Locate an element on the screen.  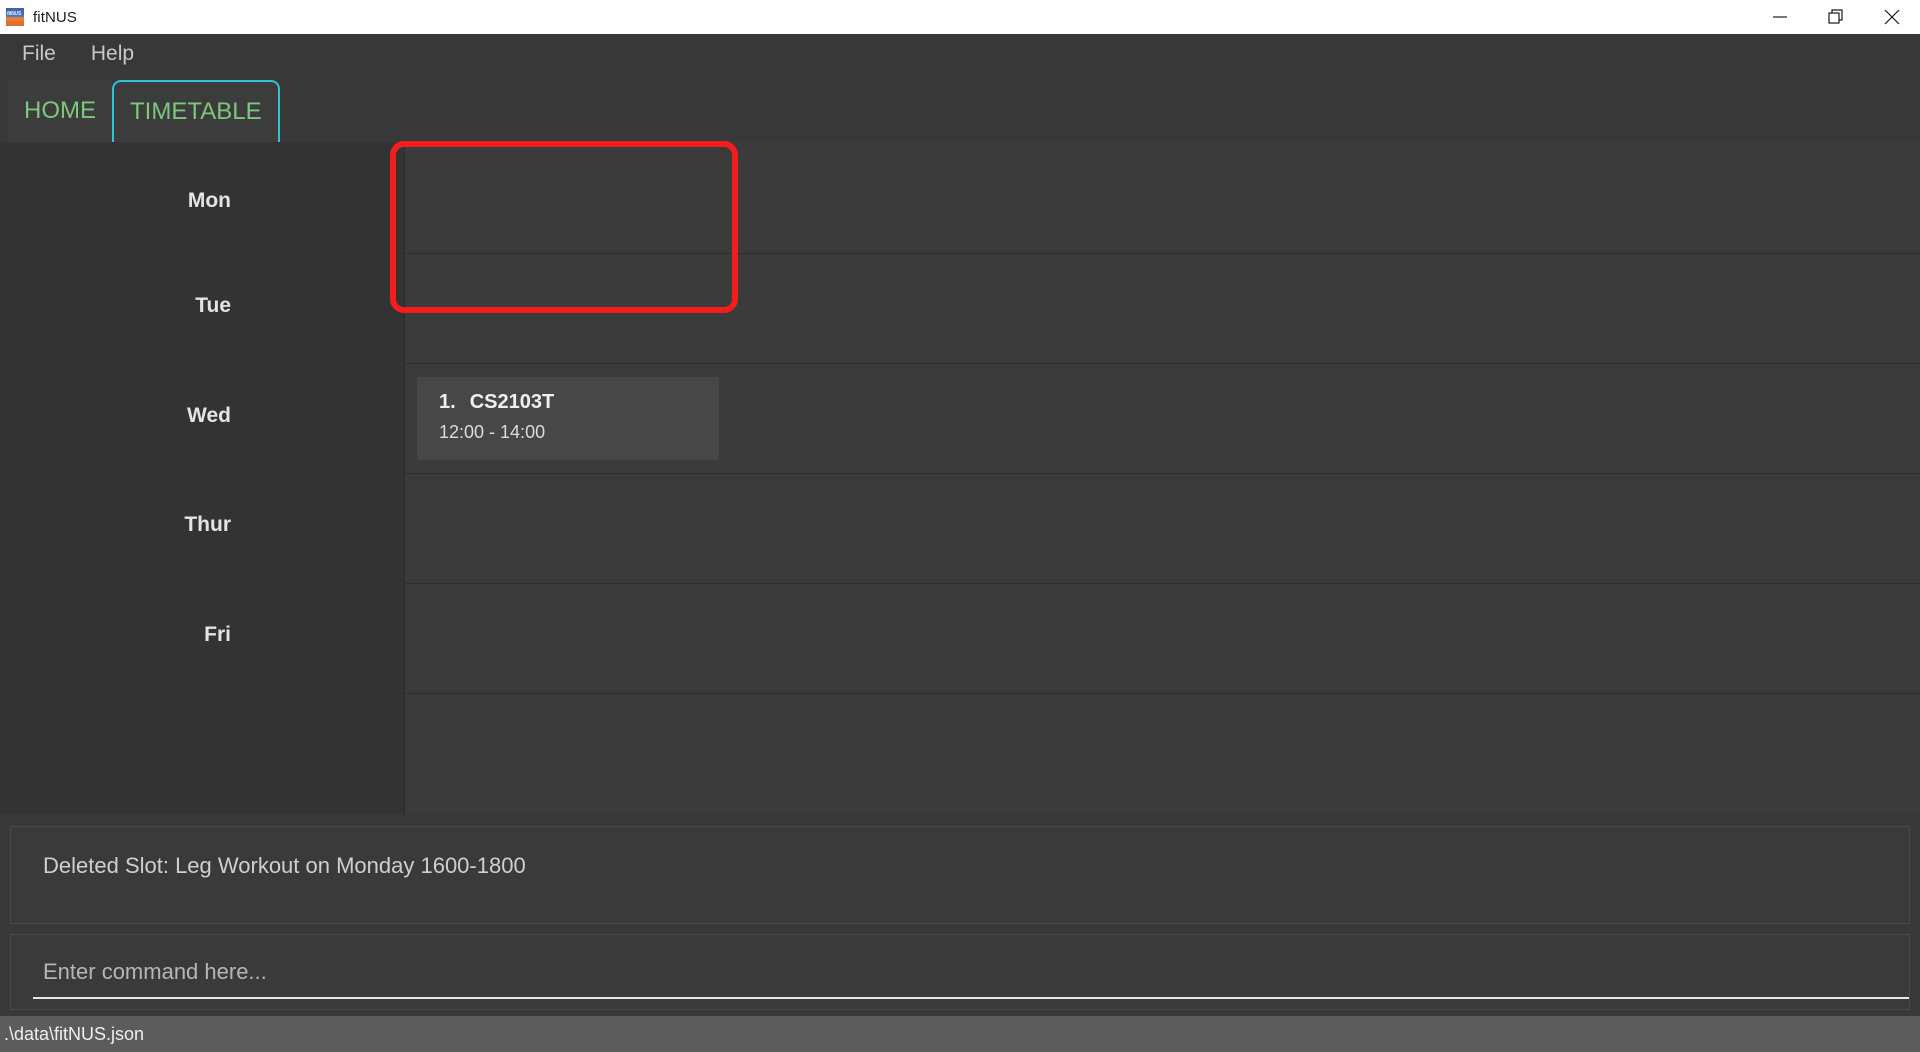
timetable-row-mon is located at coordinates (1162, 198).